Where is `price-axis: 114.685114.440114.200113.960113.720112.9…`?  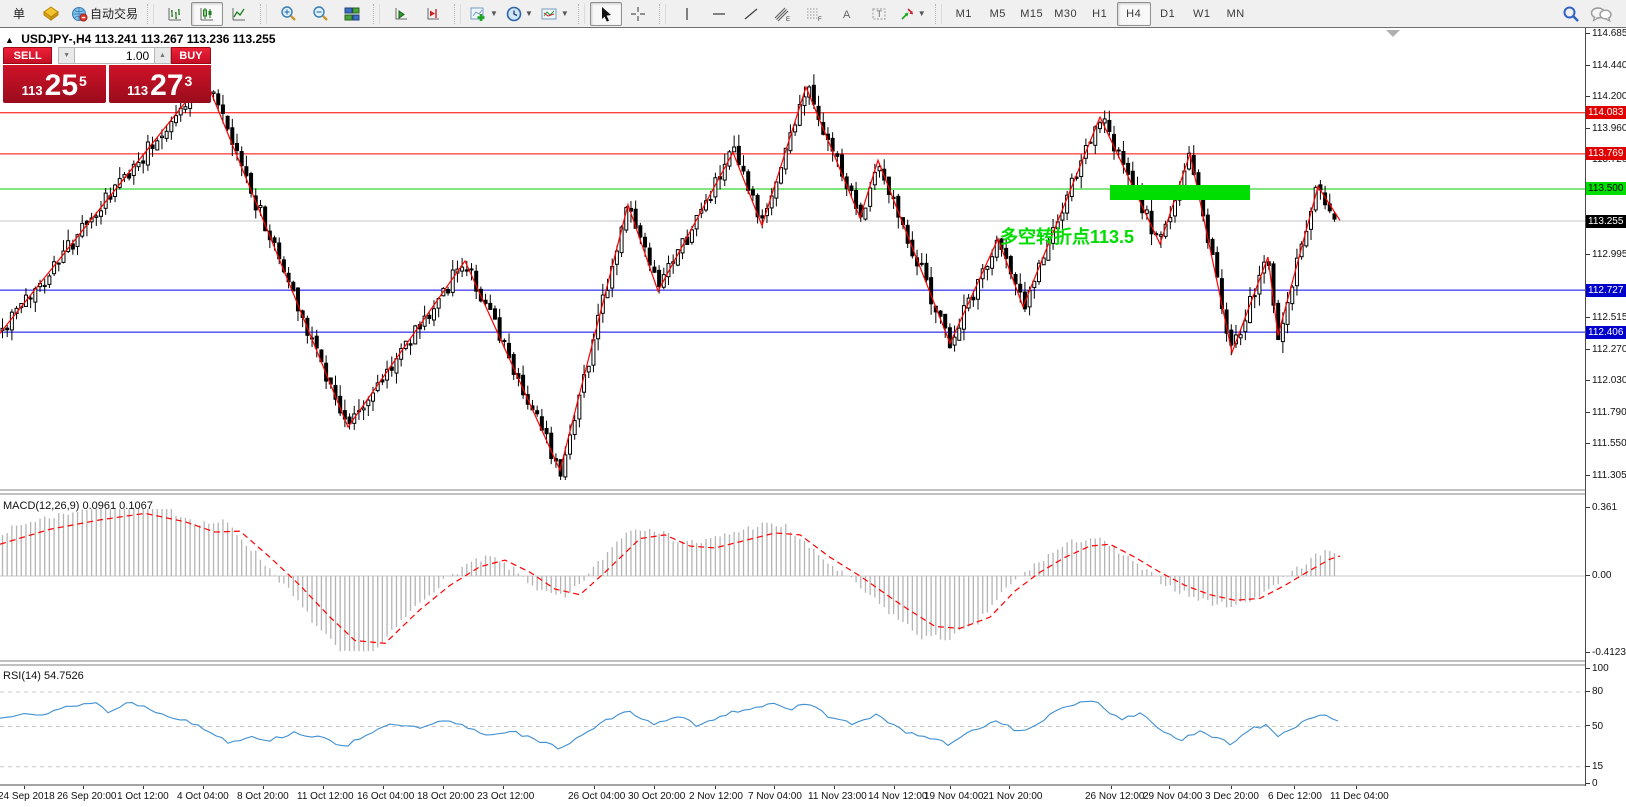
price-axis: 114.685114.440114.200113.960113.720112.9… is located at coordinates (1605, 408).